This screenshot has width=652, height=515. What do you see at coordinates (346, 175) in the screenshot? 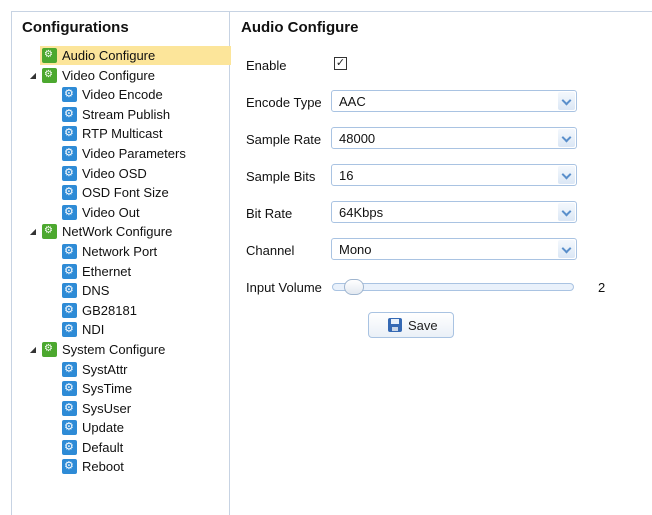
I see `sample-bits-value: 16` at bounding box center [346, 175].